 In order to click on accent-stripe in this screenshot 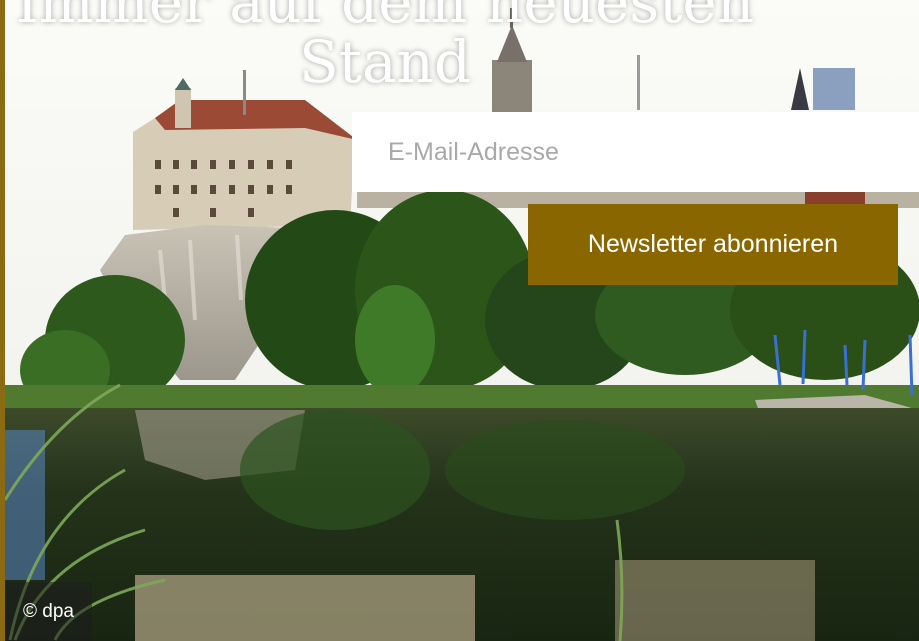, I will do `click(2, 320)`.